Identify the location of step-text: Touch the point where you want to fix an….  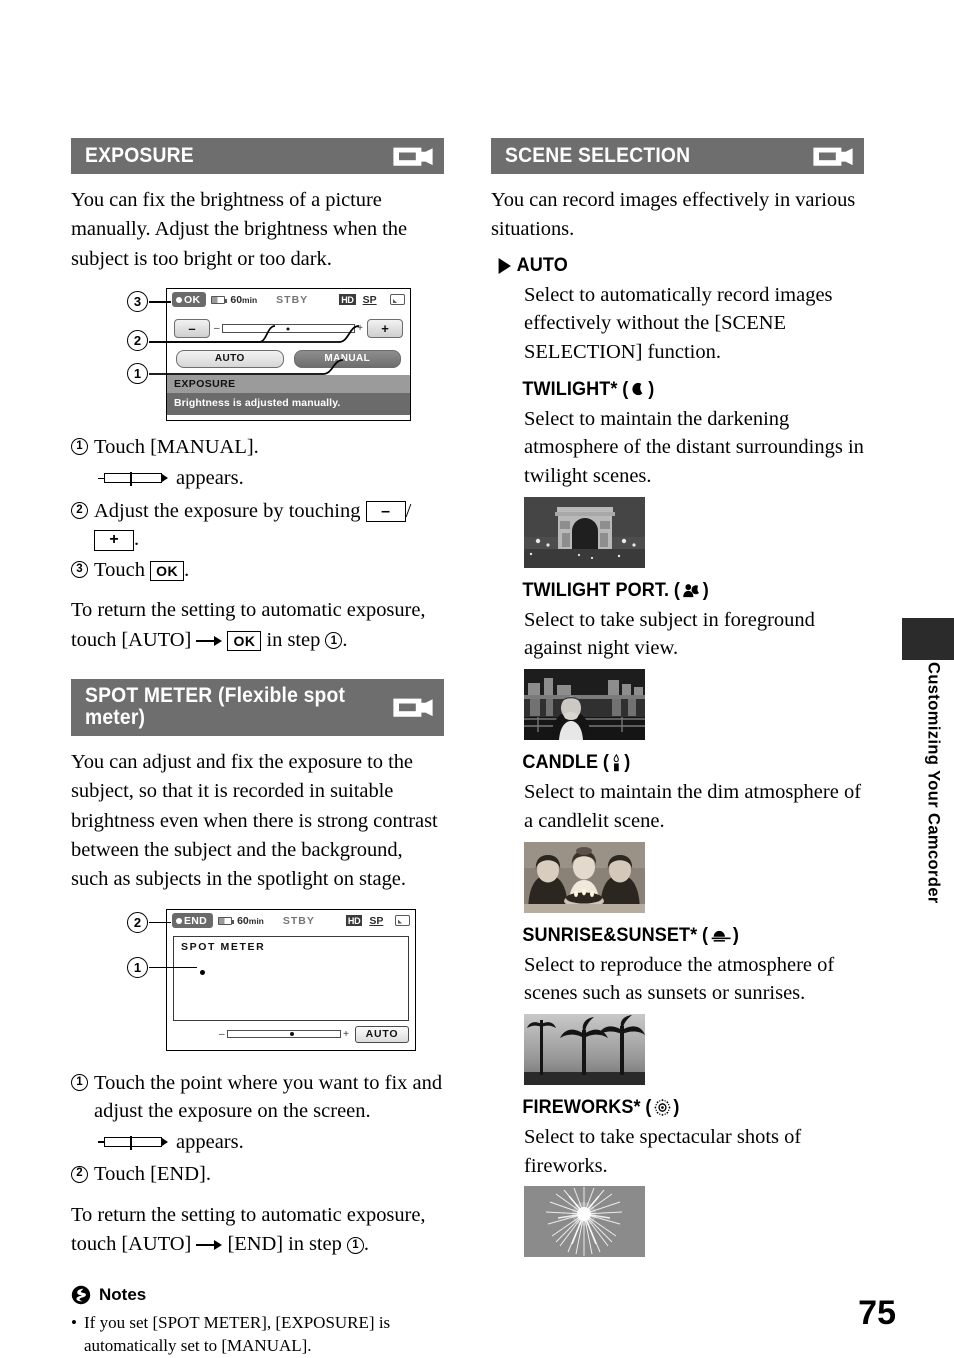
(268, 1096).